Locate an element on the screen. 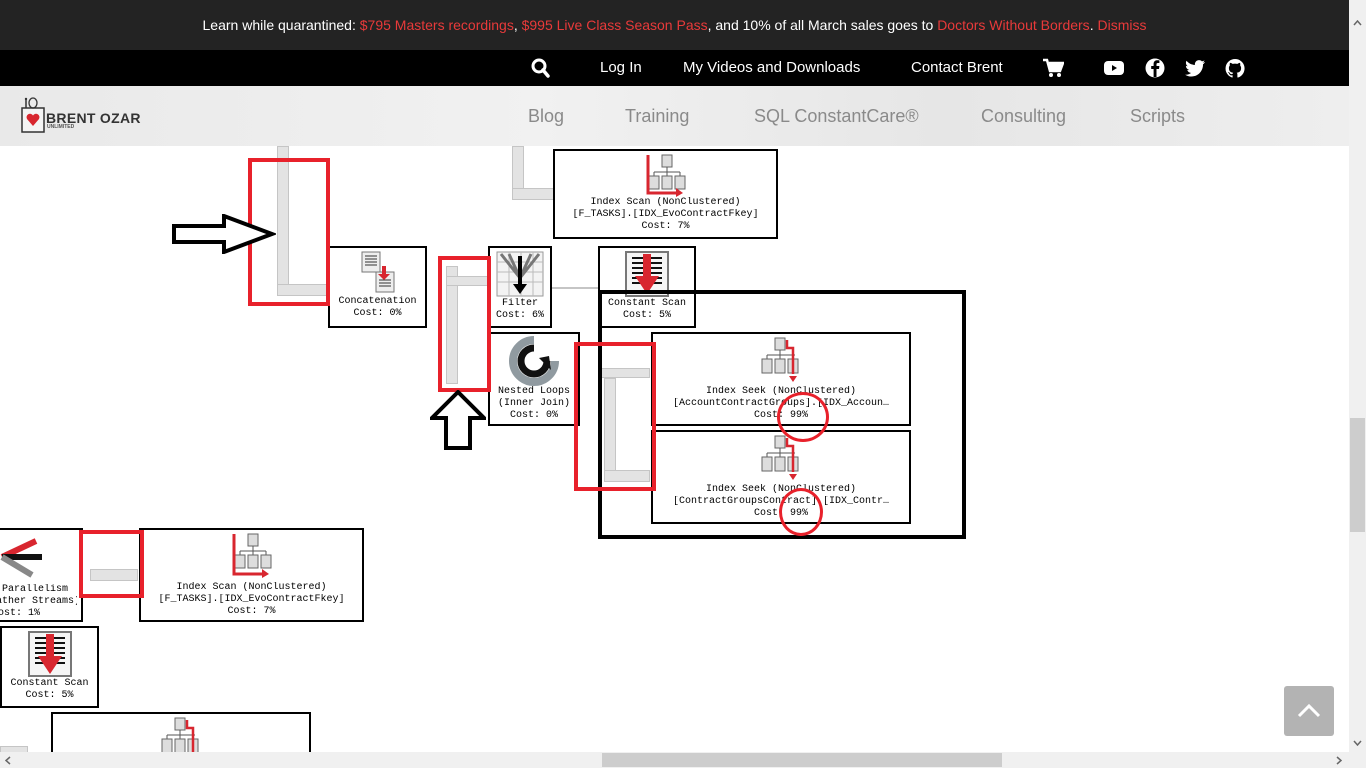 The width and height of the screenshot is (1366, 768). flow-pipe is located at coordinates (533, 194).